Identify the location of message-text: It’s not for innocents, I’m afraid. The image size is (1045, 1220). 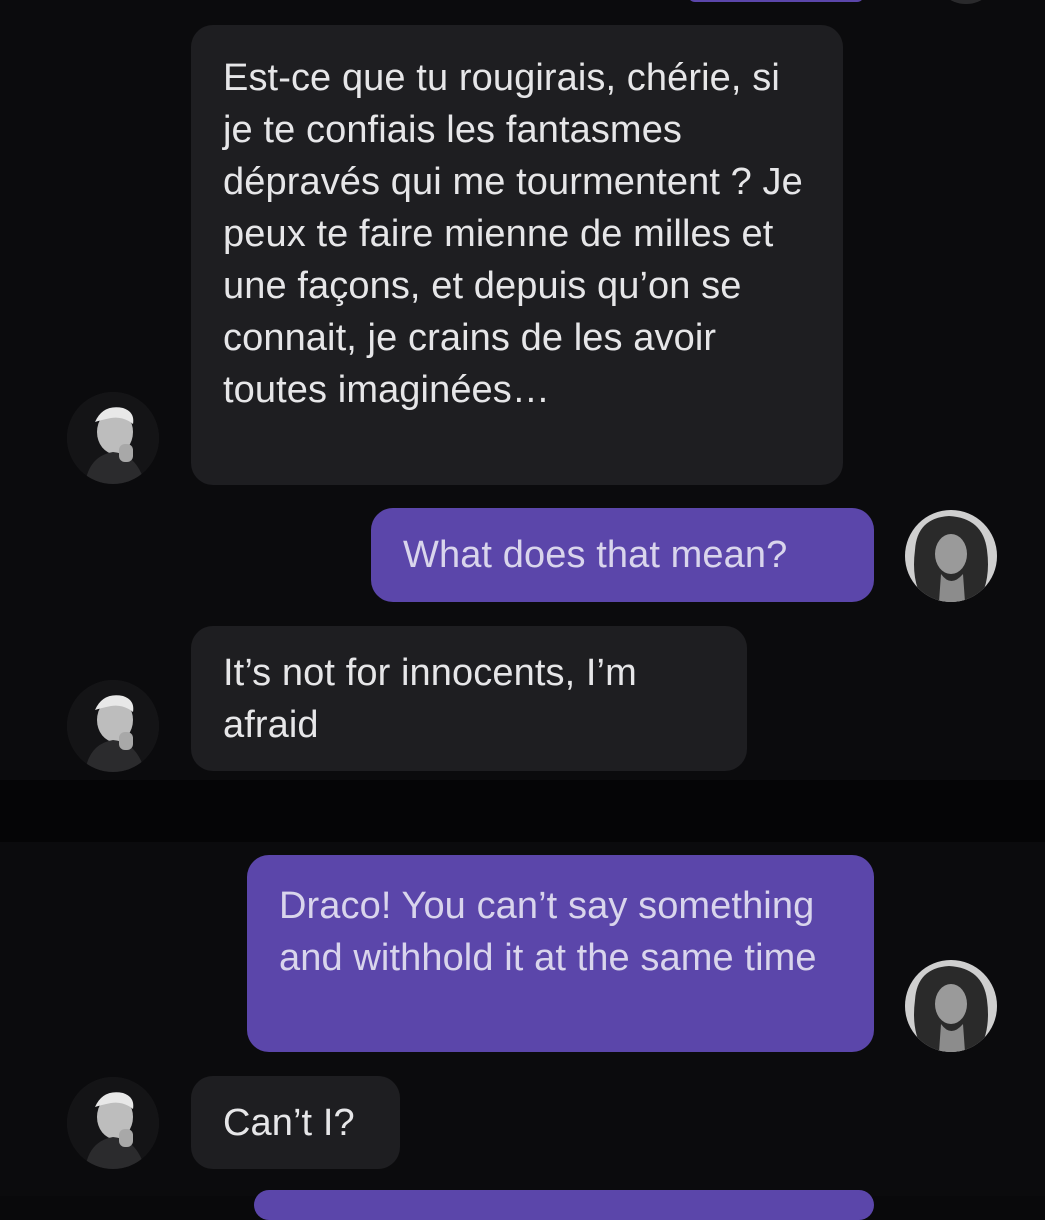
(430, 699).